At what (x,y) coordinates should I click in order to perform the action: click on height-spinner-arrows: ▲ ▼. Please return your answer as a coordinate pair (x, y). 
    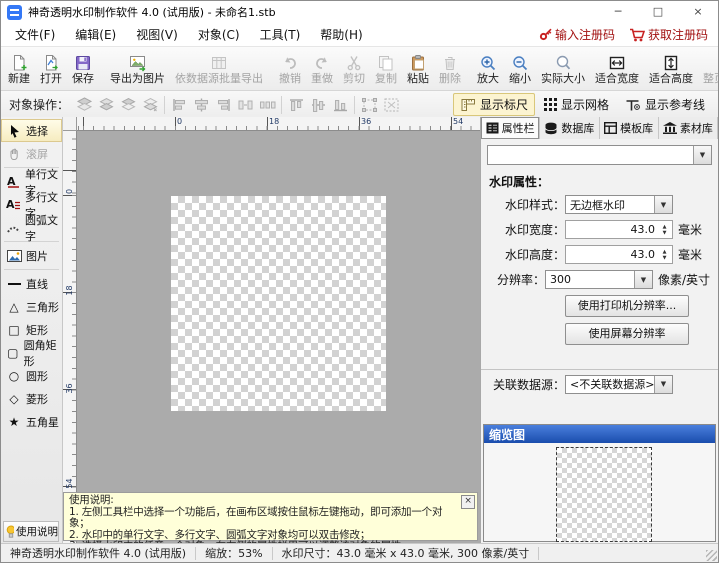
    Looking at the image, I should click on (664, 254).